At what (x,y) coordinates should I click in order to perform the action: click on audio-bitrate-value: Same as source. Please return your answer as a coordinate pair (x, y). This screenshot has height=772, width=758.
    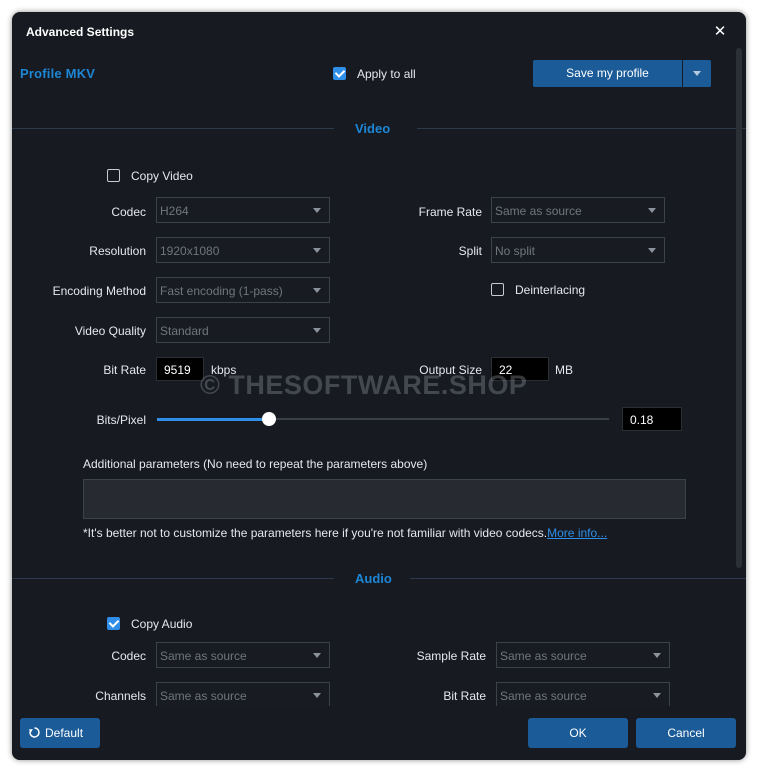
    Looking at the image, I should click on (543, 696).